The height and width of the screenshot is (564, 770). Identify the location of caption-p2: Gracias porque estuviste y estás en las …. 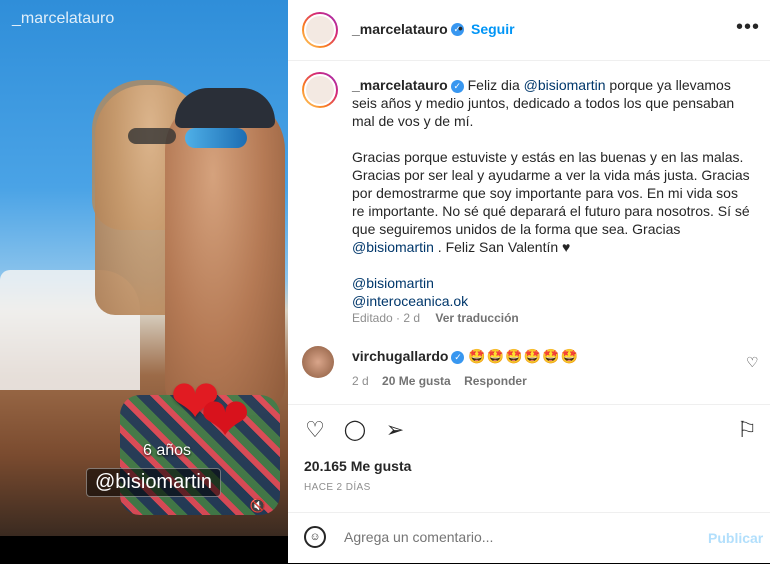
(551, 193).